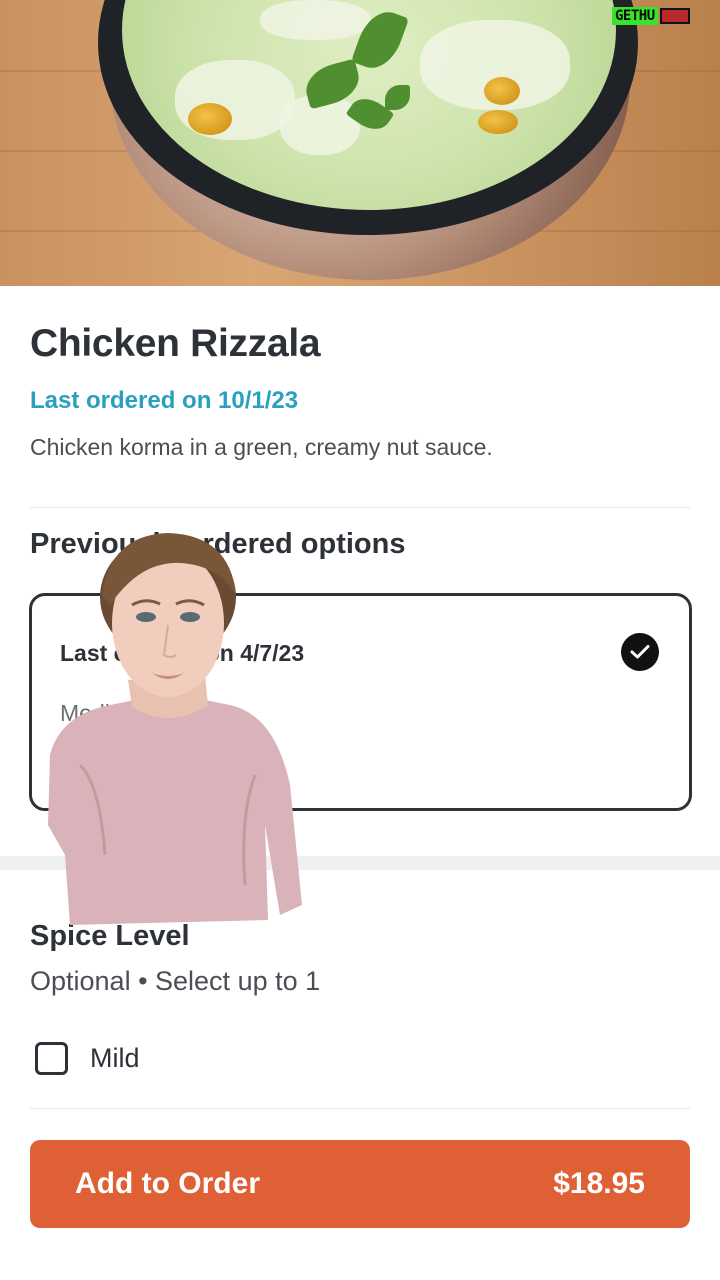 The image size is (720, 1280). Describe the element at coordinates (167, 1183) in the screenshot. I see `add-to-order-label: Add to Order` at that location.